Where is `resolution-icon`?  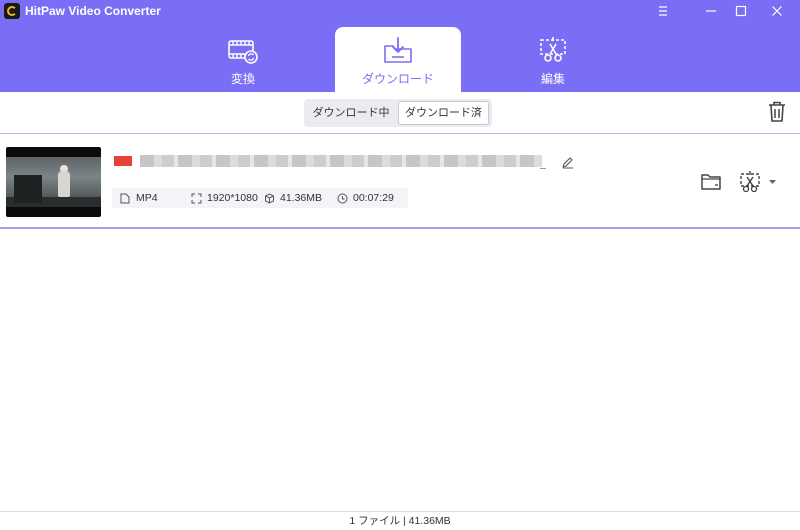 resolution-icon is located at coordinates (196, 198).